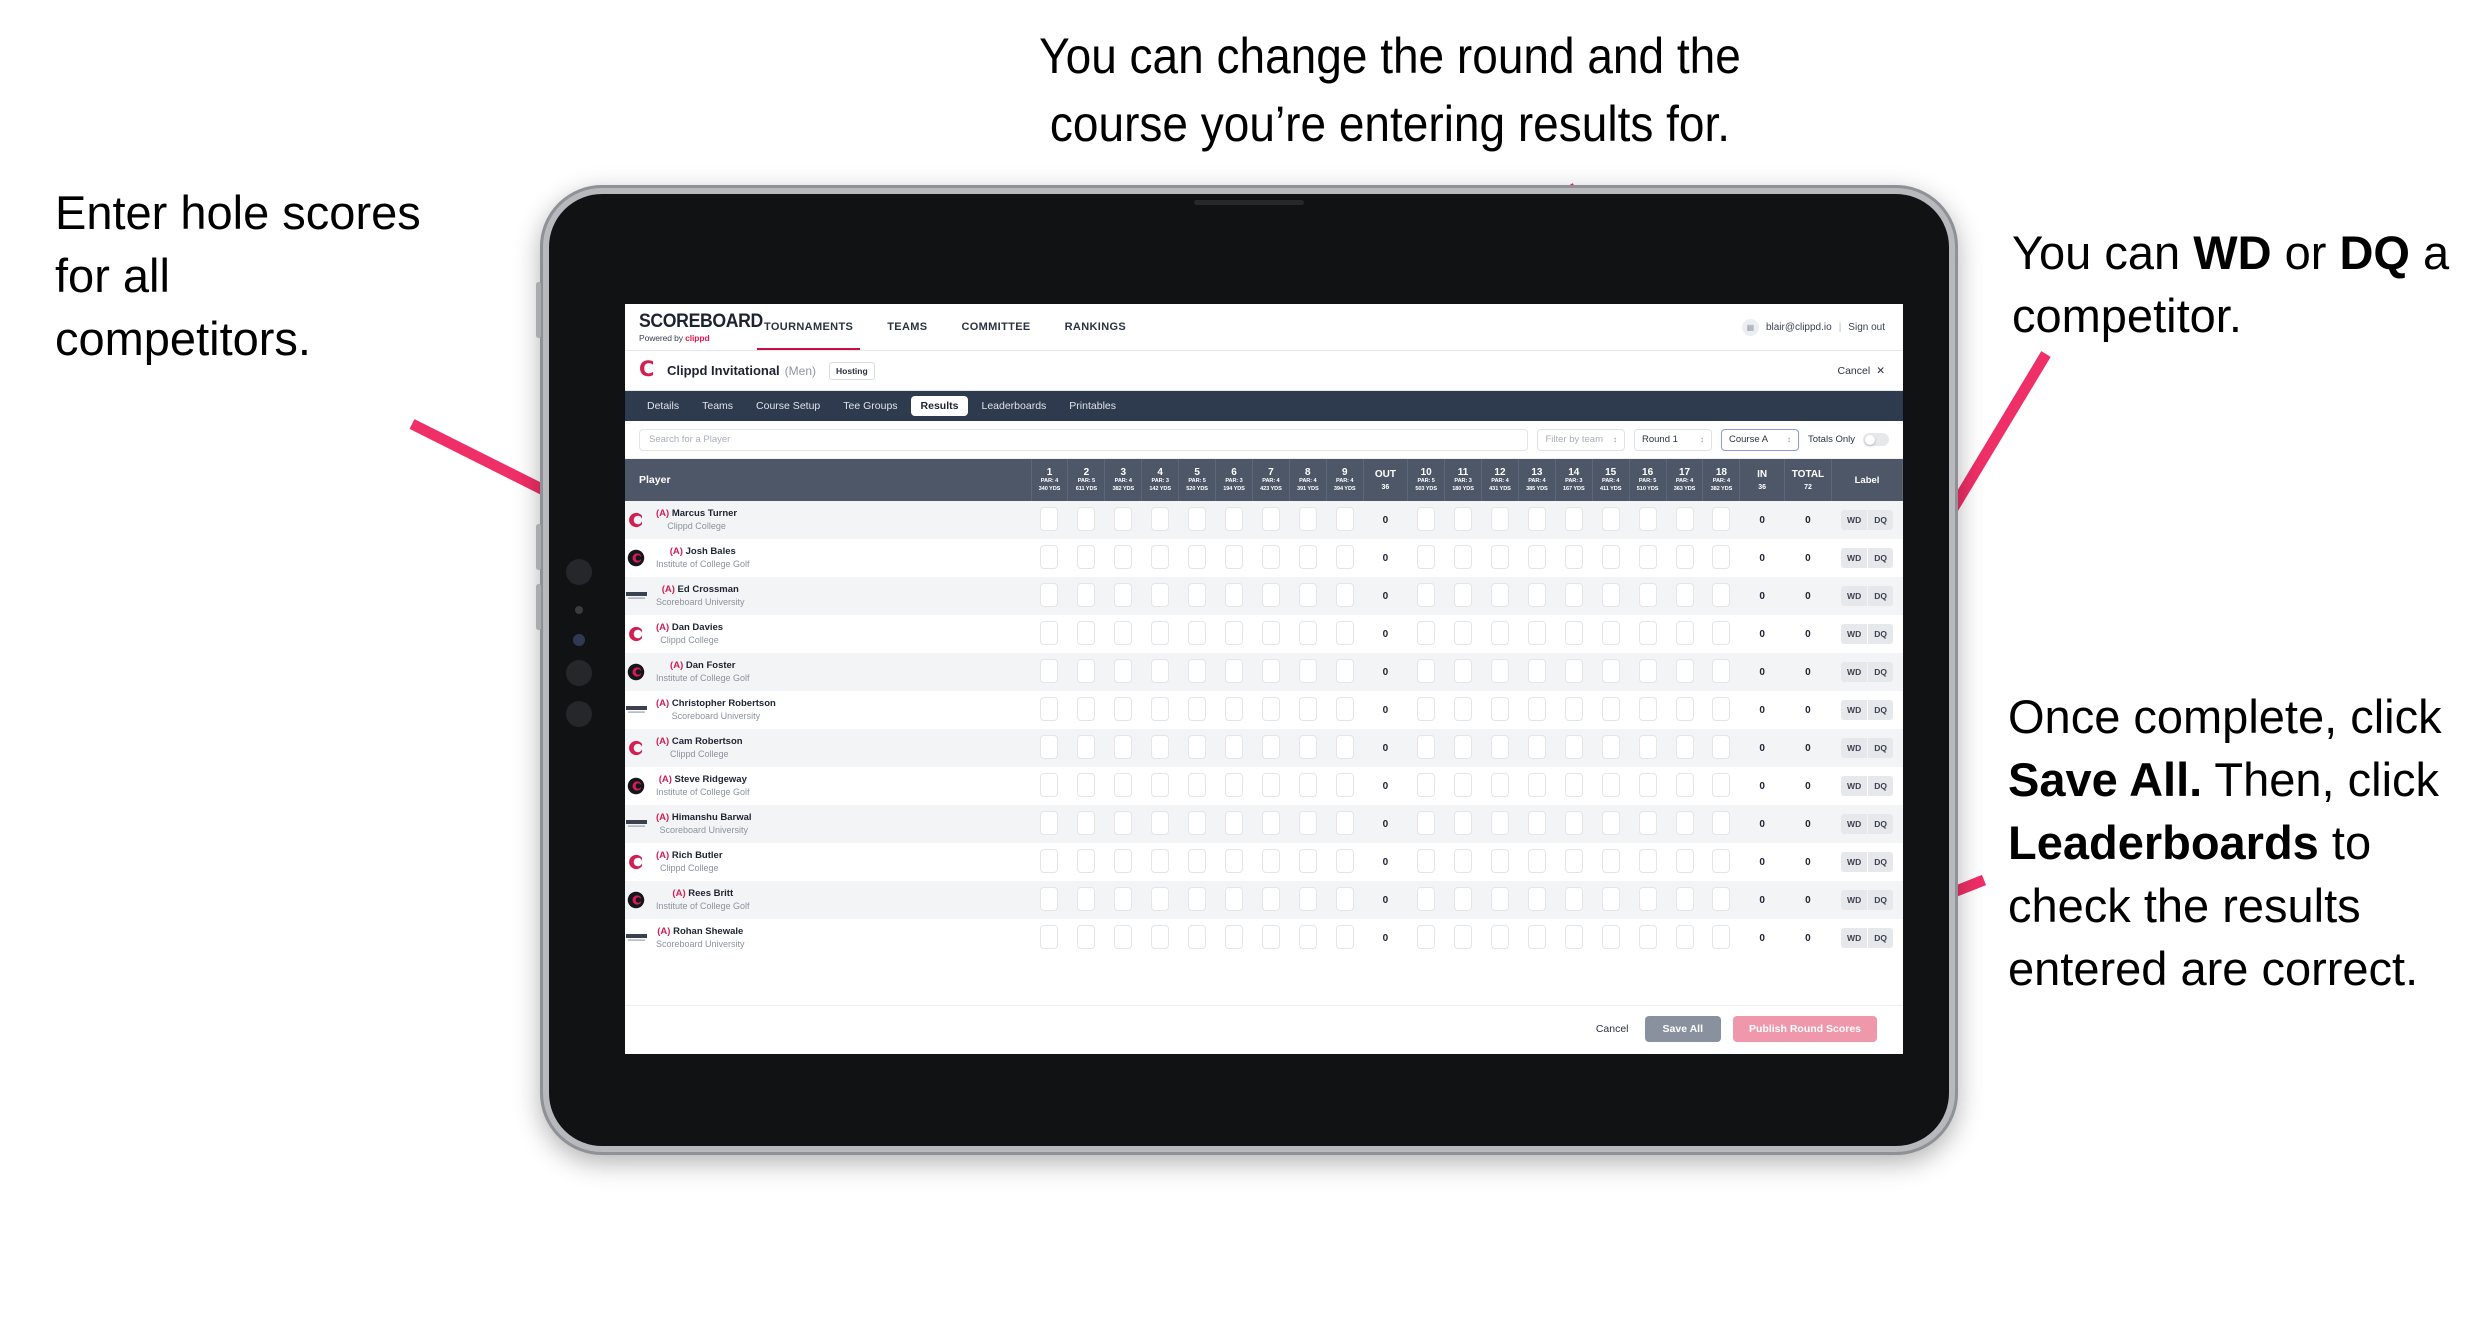 The image size is (2489, 1339). I want to click on volume-up-button, so click(538, 547).